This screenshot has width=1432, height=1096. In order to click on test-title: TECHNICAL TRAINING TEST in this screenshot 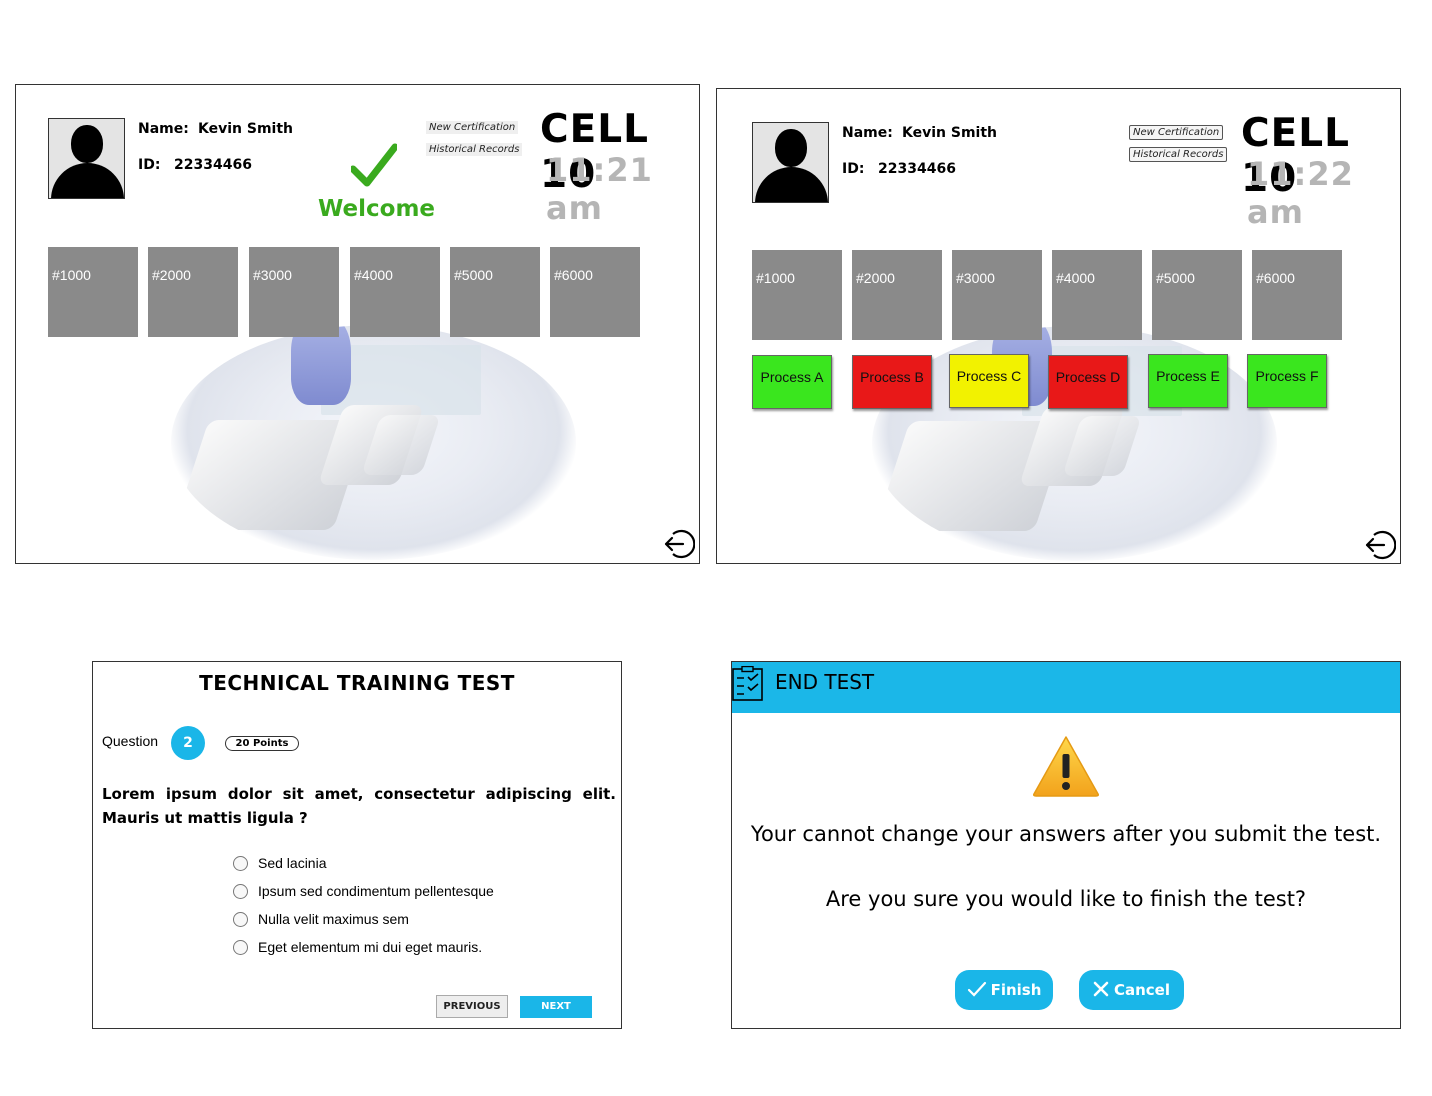, I will do `click(357, 683)`.